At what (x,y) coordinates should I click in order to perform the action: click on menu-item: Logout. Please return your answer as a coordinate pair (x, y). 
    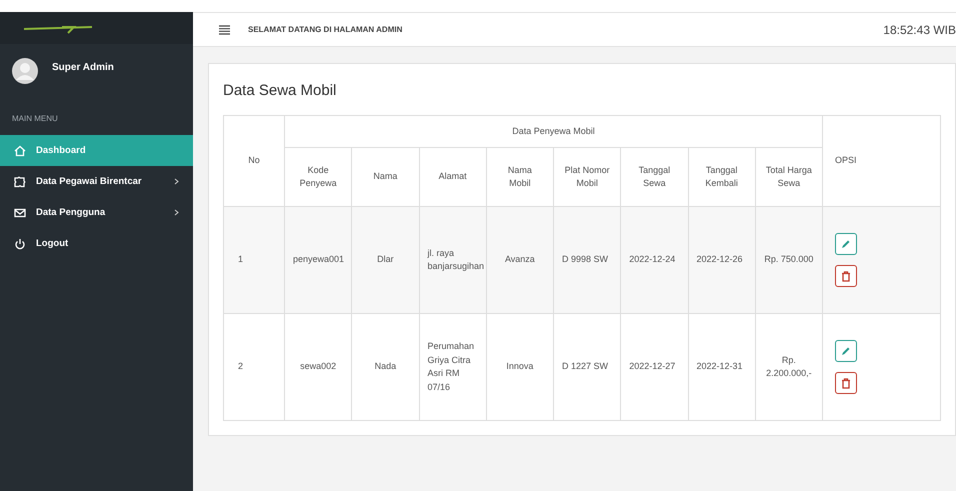
    Looking at the image, I should click on (96, 243).